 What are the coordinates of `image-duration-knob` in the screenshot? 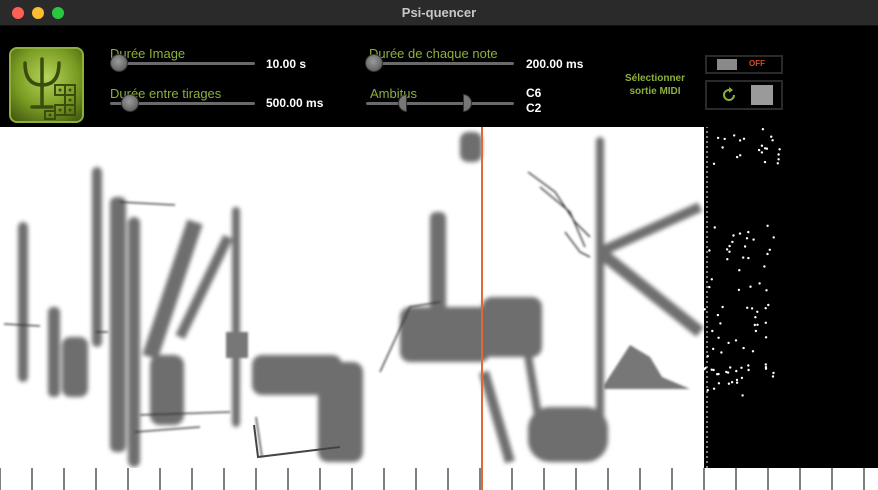 It's located at (119, 63).